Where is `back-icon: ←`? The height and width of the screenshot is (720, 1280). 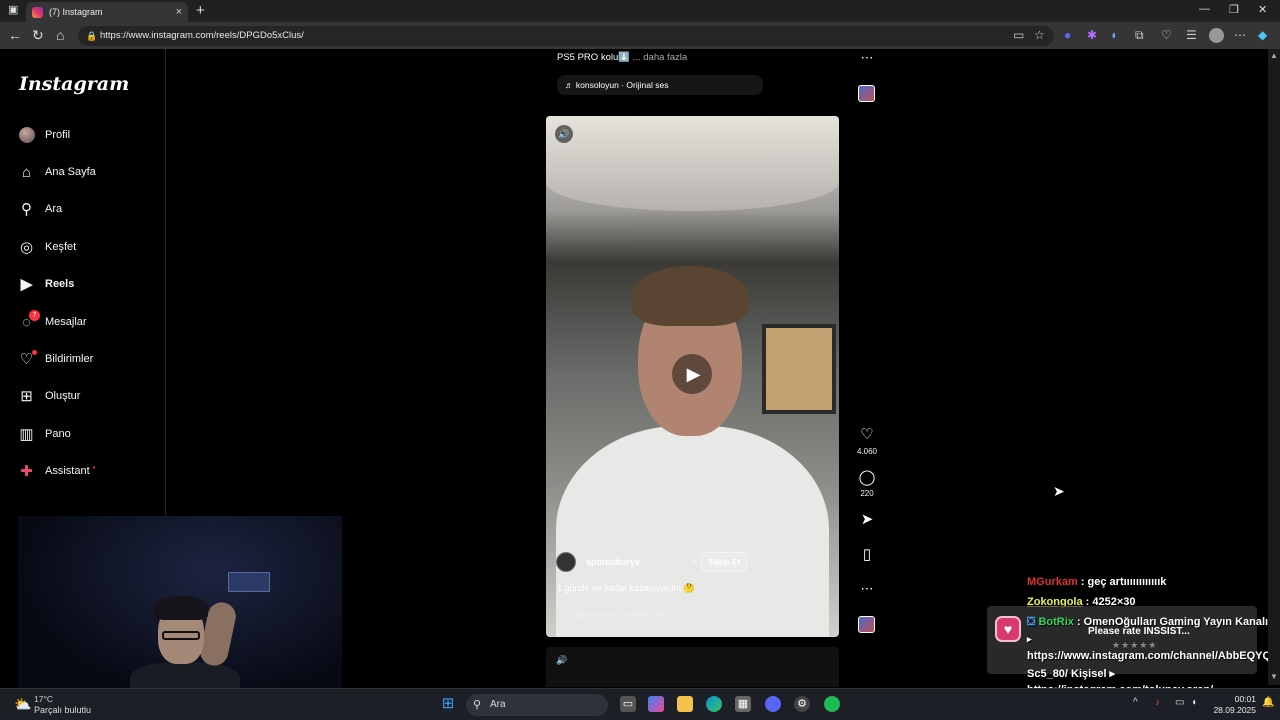 back-icon: ← is located at coordinates (15, 35).